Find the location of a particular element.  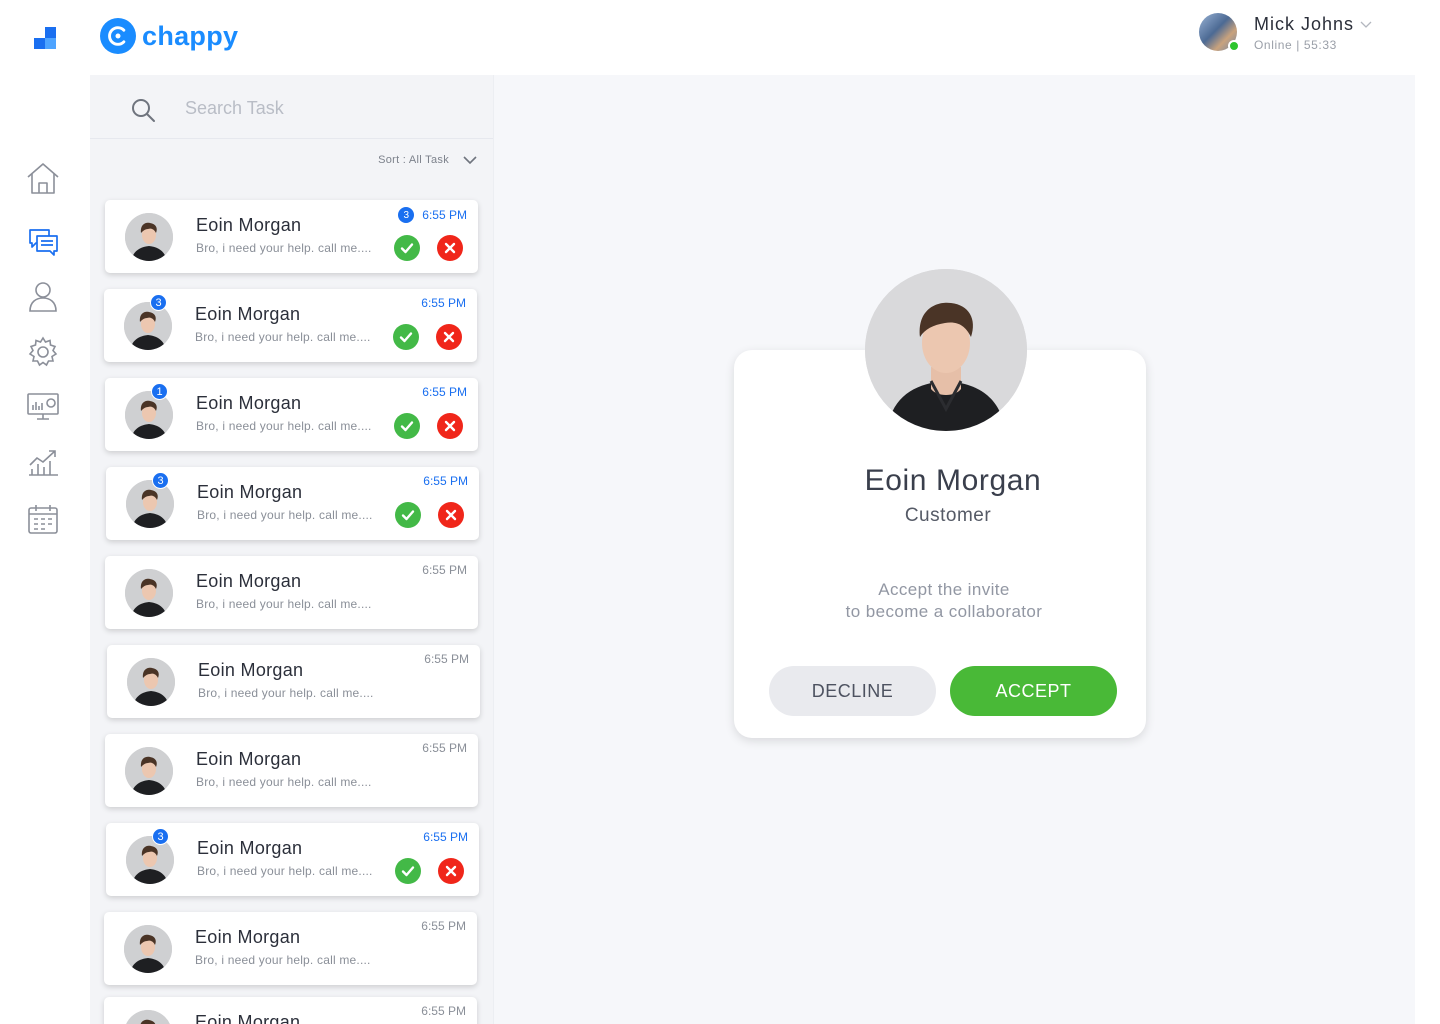

task-time-wrap: 3 6:55 PM is located at coordinates (432, 215).